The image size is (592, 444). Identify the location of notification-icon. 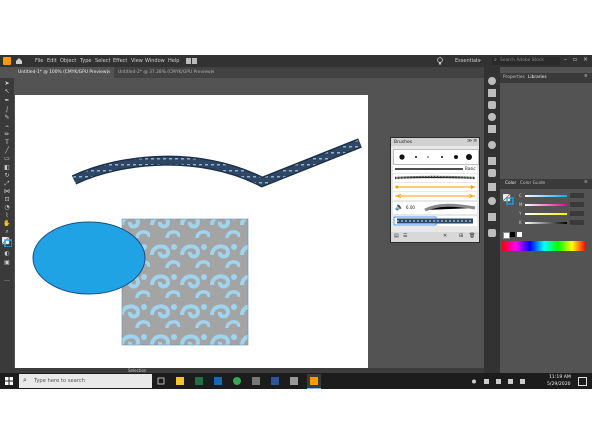
(582, 381).